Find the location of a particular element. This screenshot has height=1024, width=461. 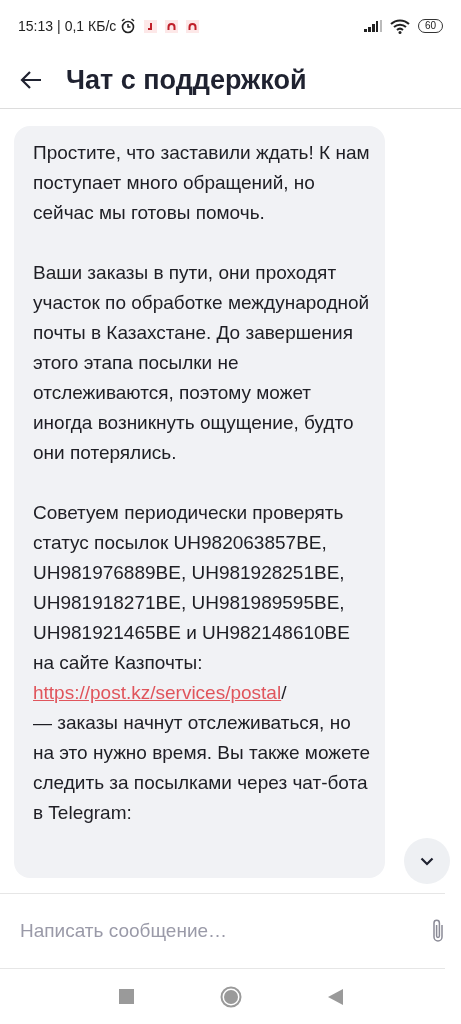

paperclip-icon is located at coordinates (438, 931).